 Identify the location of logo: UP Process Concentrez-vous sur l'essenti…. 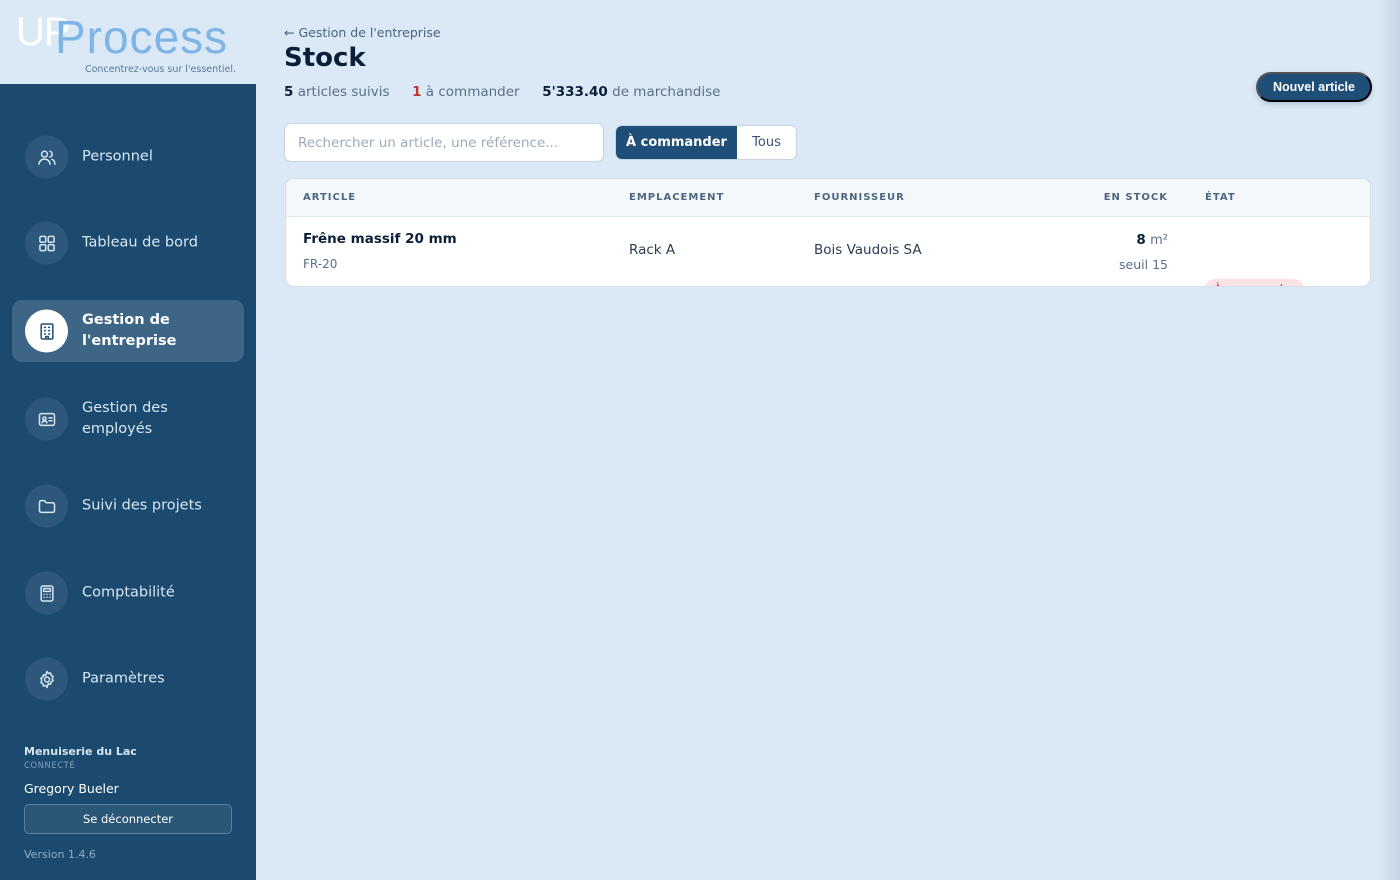
(128, 42).